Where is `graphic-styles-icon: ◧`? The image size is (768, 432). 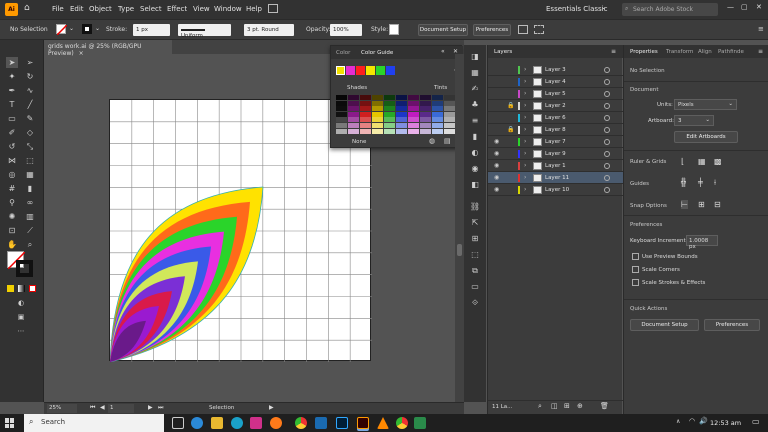
graphic-styles-icon: ◧ is located at coordinates (475, 184).